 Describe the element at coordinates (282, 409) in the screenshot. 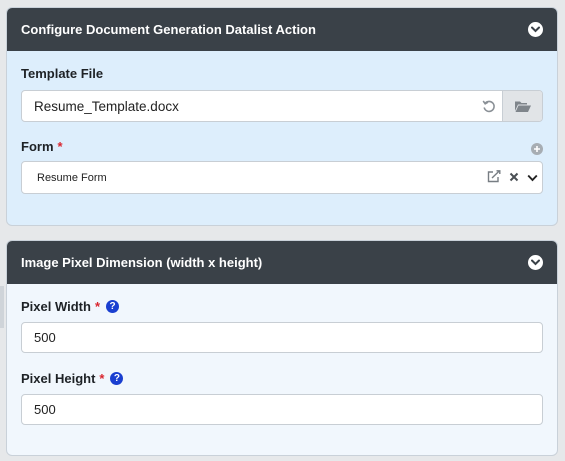

I see `pixel-height-input: 500` at that location.